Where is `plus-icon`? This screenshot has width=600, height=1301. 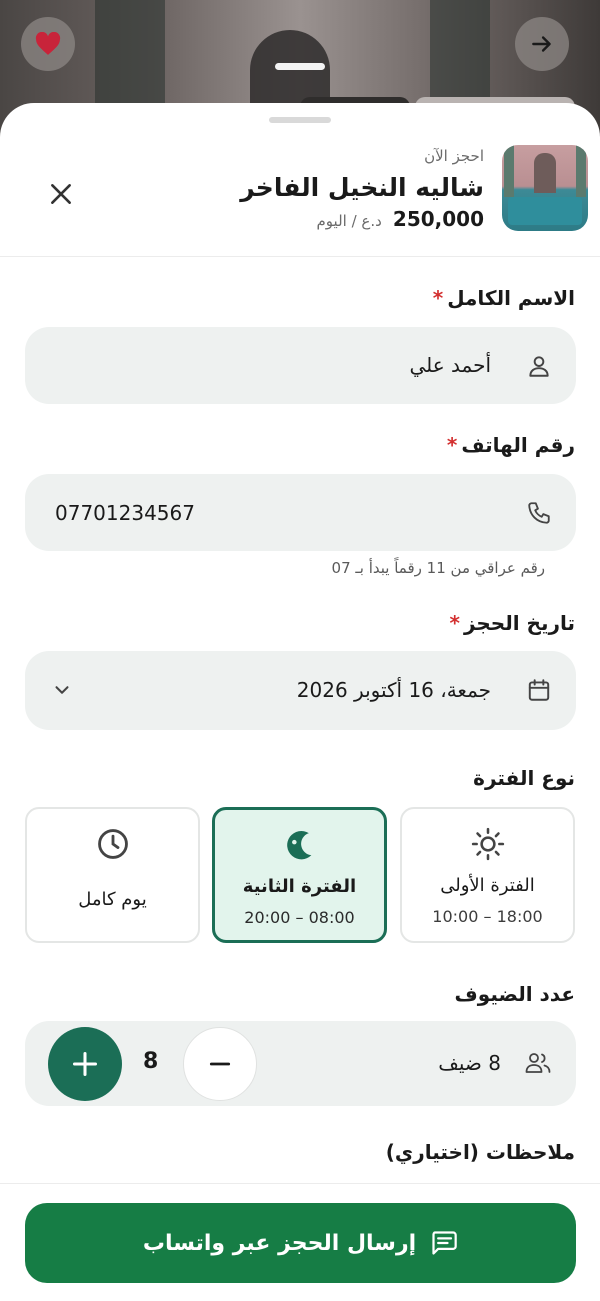 plus-icon is located at coordinates (85, 1064).